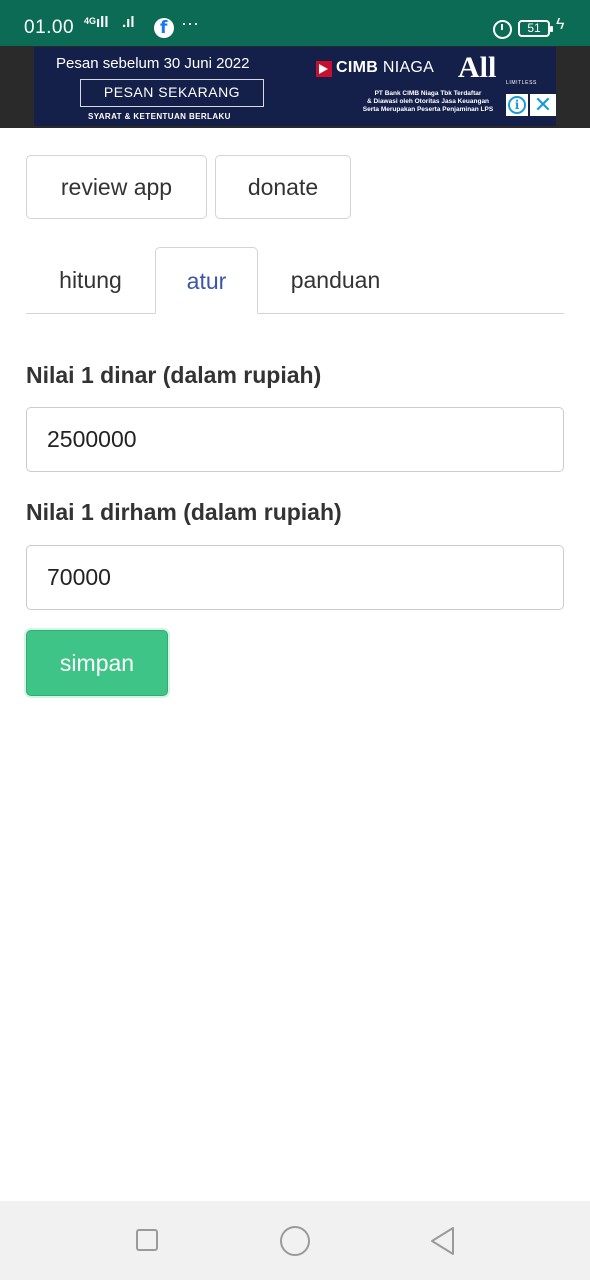  Describe the element at coordinates (184, 512) in the screenshot. I see `dirham-value-label: Nilai 1 dirham (dalam rupiah)` at that location.